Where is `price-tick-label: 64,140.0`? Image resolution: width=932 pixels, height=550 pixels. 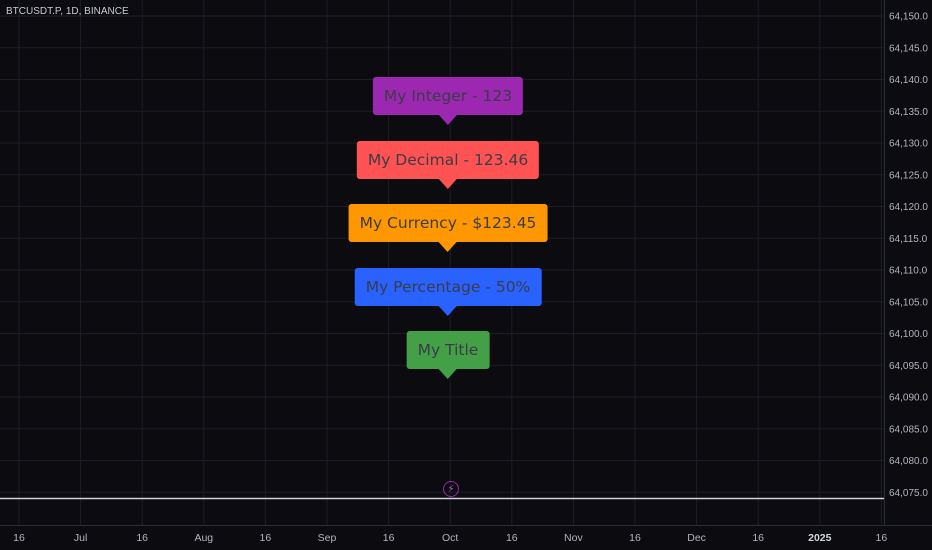 price-tick-label: 64,140.0 is located at coordinates (908, 80).